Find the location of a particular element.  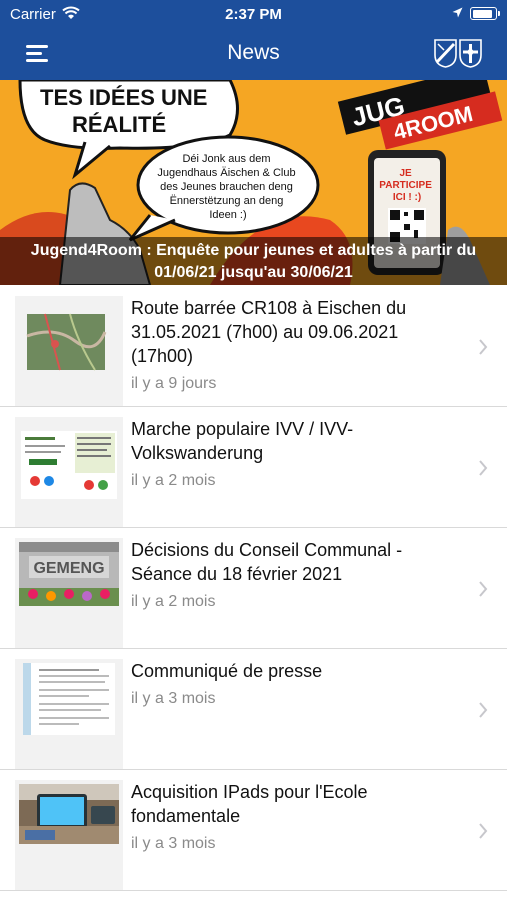

battery-icon is located at coordinates (485, 13).